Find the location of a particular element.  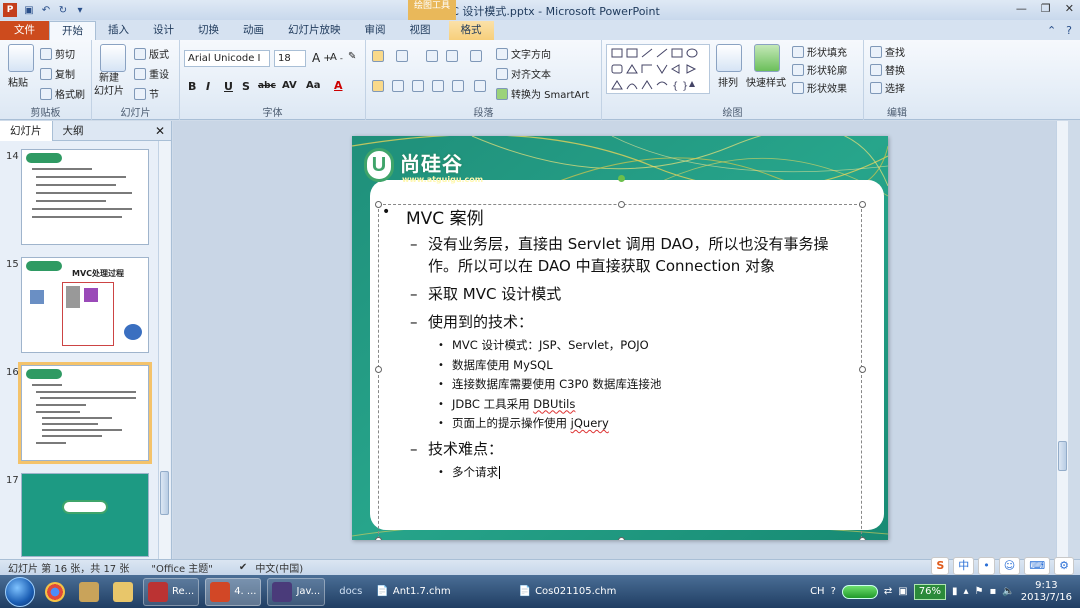

grow-font-icon: A + is located at coordinates (322, 58).